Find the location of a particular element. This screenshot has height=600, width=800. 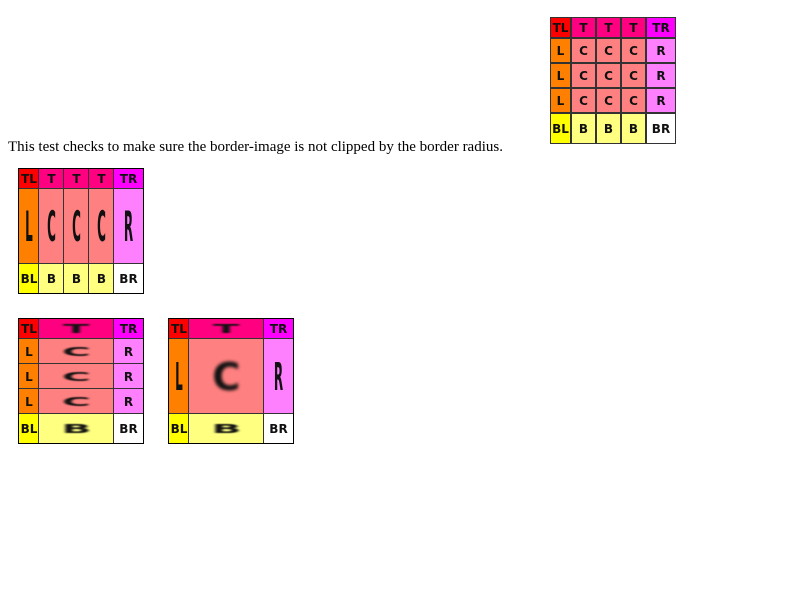

border-image-stretch-both: TL T TR L C R BL B BR is located at coordinates (231, 381).